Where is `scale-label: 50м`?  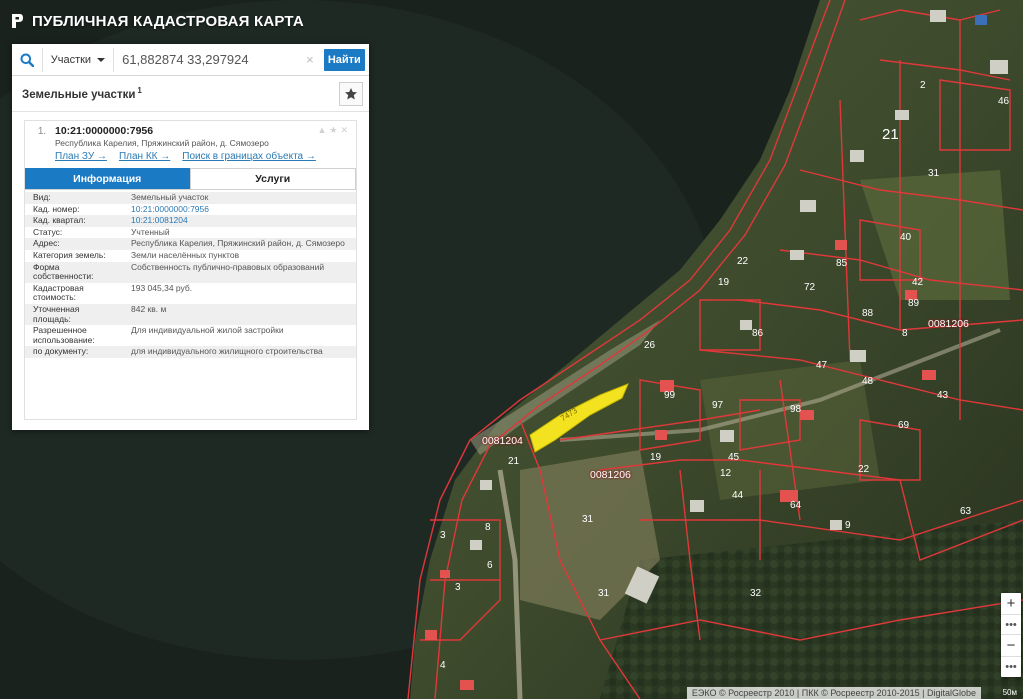
scale-label: 50м is located at coordinates (1009, 692).